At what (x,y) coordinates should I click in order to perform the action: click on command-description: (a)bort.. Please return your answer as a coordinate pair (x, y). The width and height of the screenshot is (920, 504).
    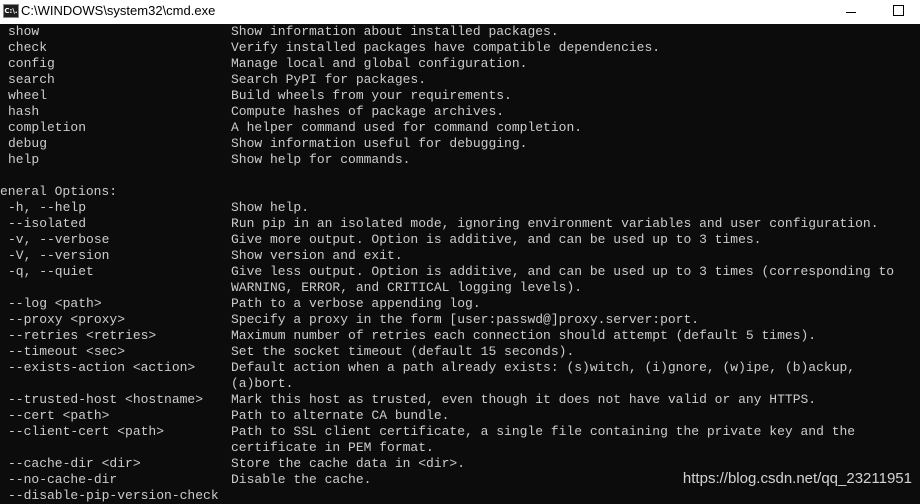
    Looking at the image, I should click on (262, 383).